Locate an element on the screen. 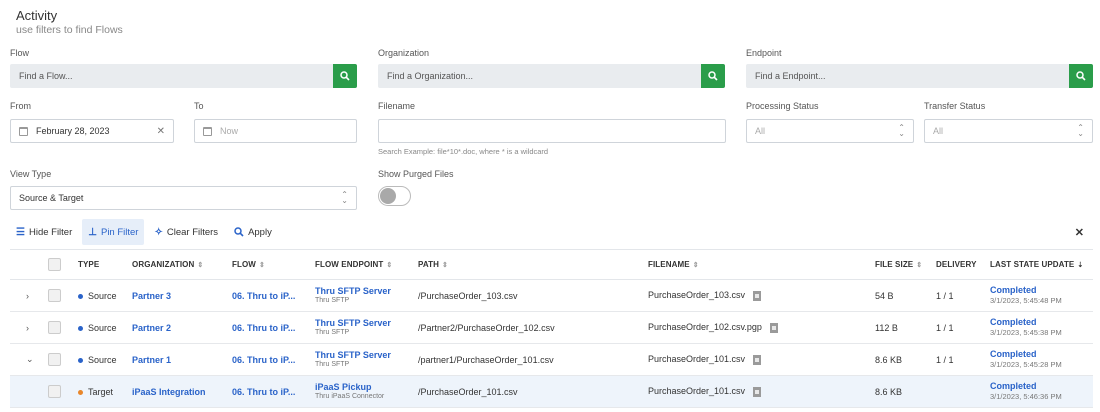  expand-row-placeholder is located at coordinates (18, 392).